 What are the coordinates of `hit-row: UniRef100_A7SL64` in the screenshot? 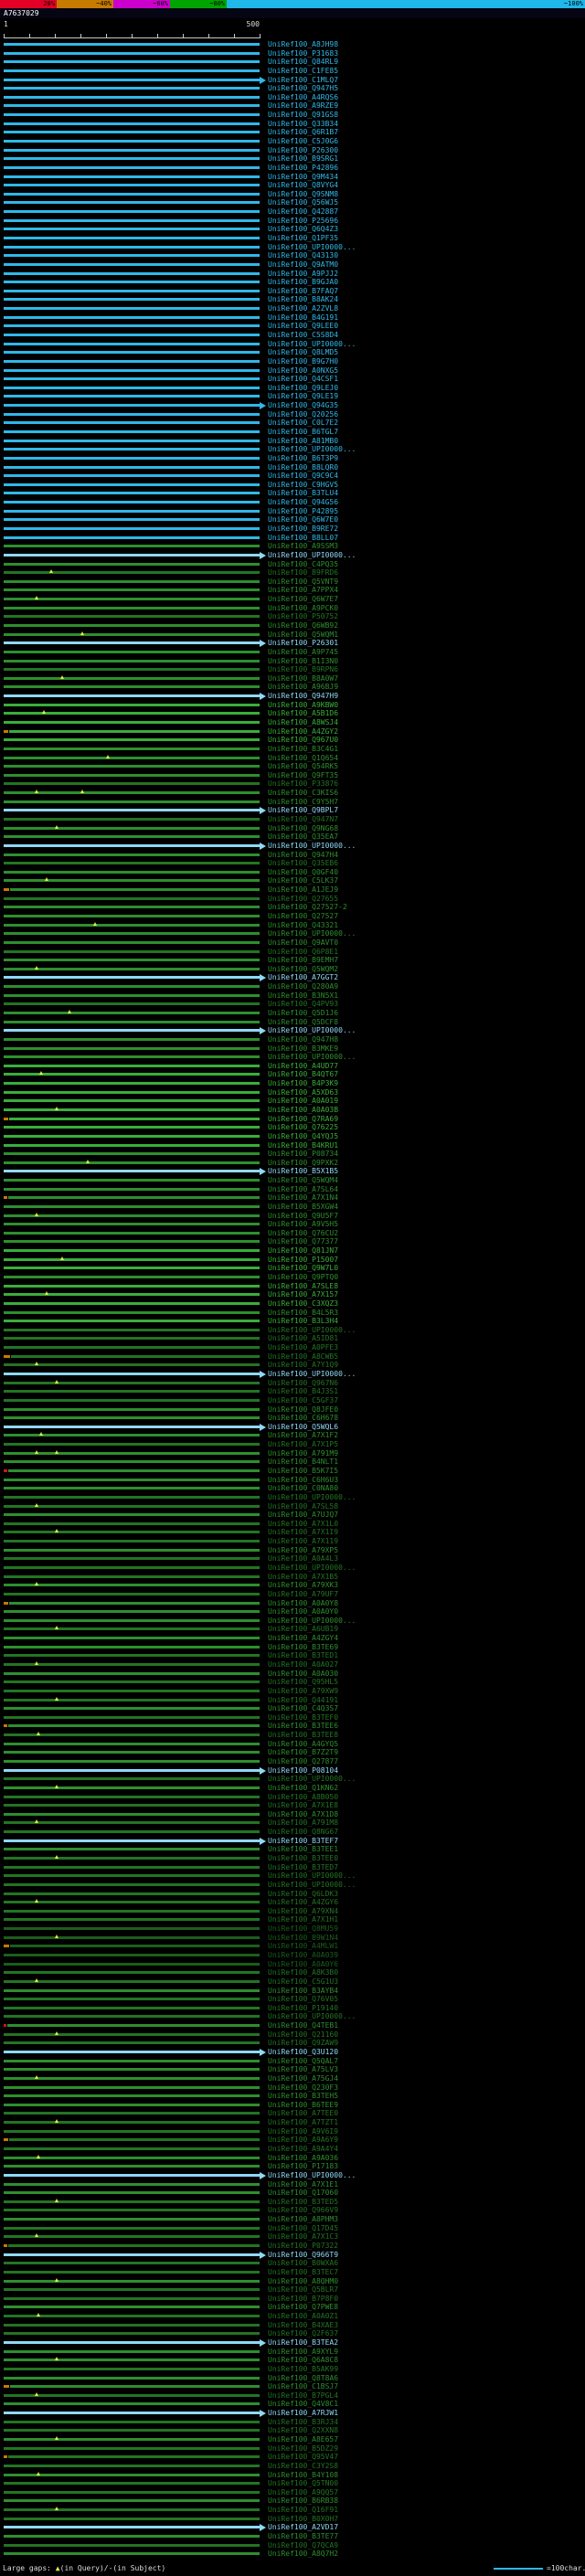 It's located at (293, 1189).